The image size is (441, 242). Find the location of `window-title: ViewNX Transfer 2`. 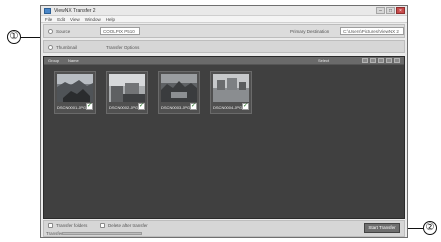

window-title: ViewNX Transfer 2 is located at coordinates (75, 10).